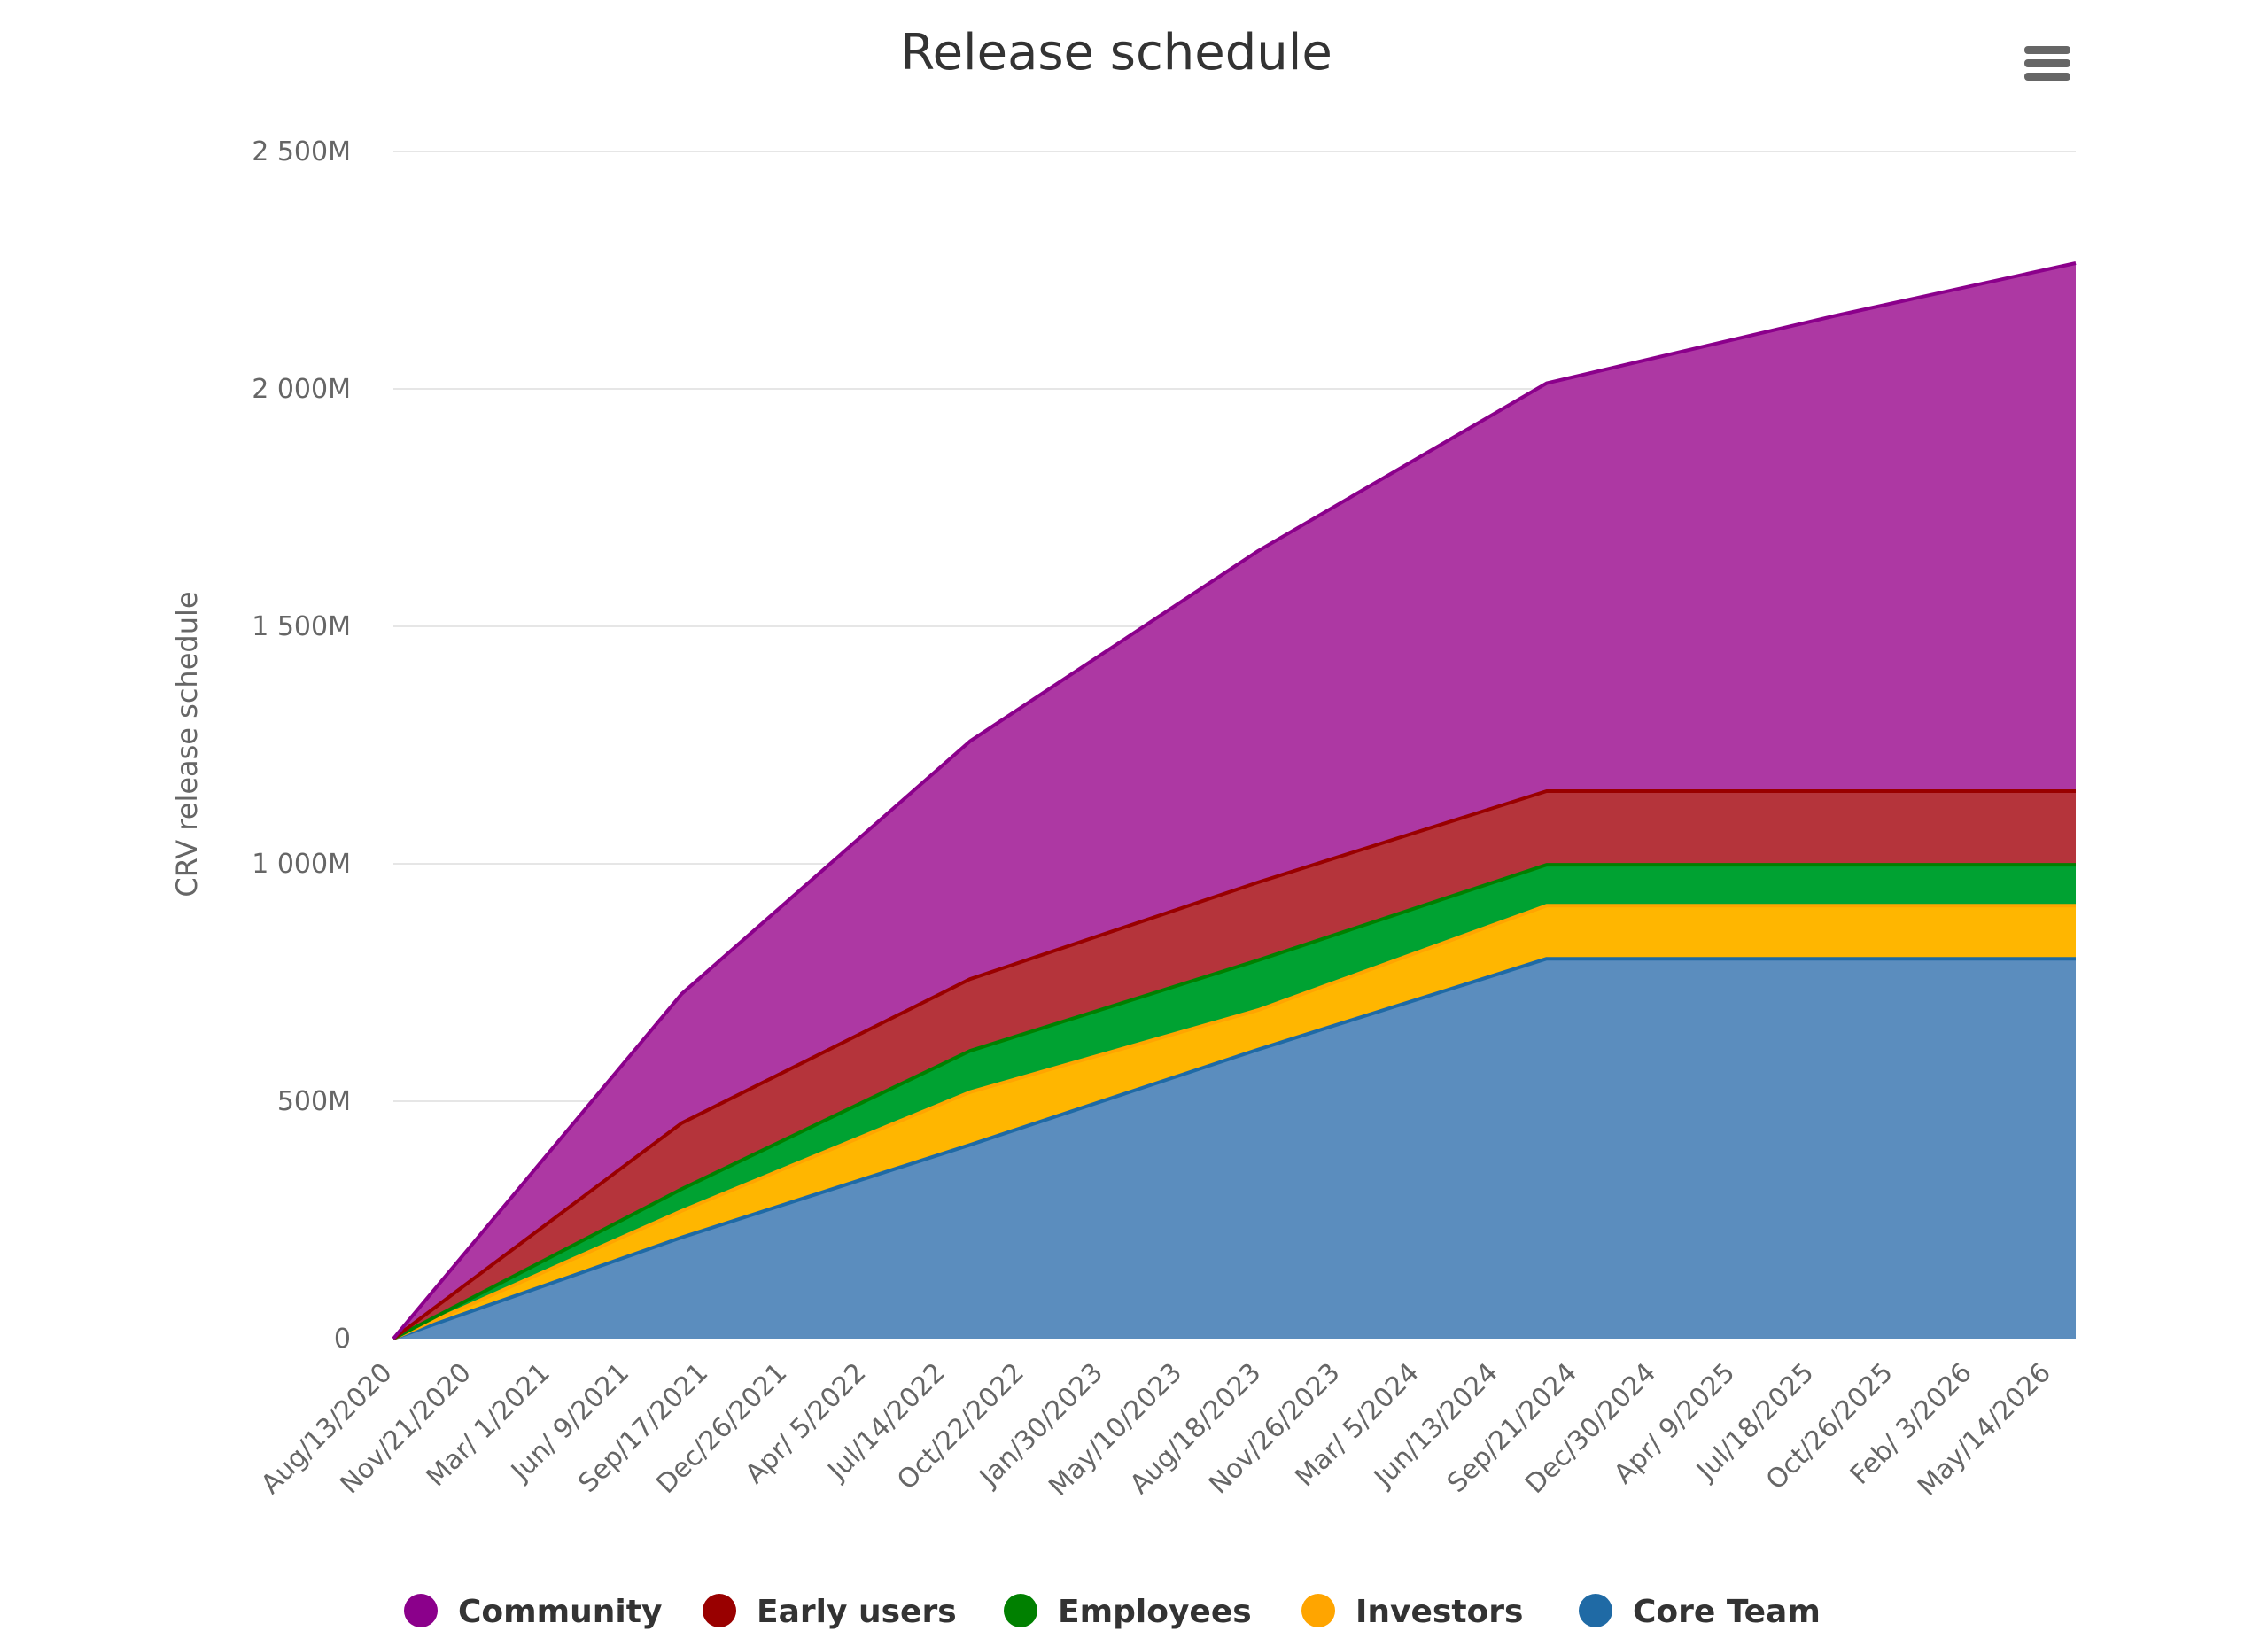  I want to click on legend-item-early-users: Early users, so click(830, 1612).